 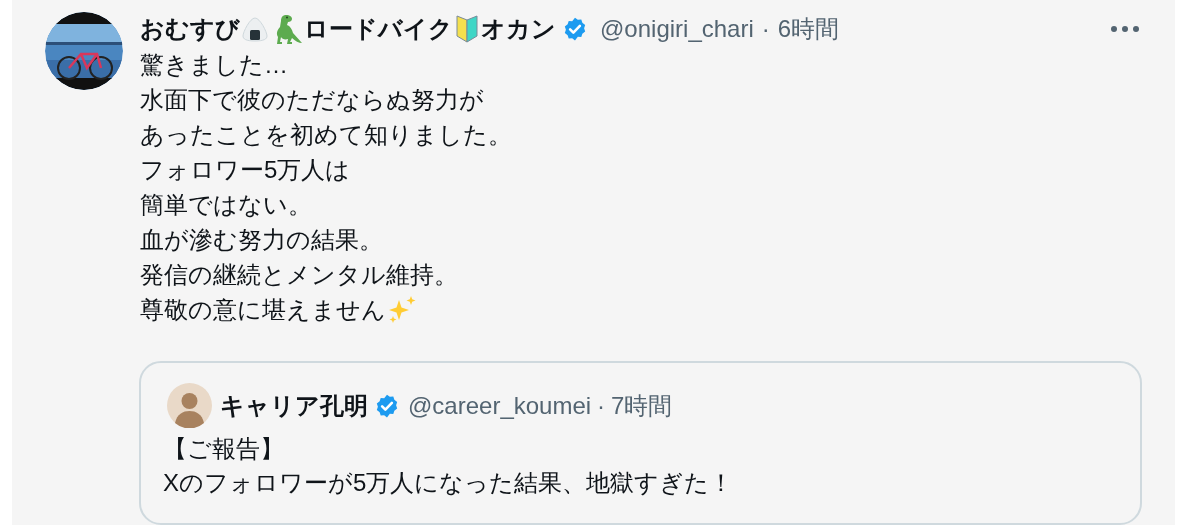 What do you see at coordinates (1125, 29) in the screenshot?
I see `more-icon` at bounding box center [1125, 29].